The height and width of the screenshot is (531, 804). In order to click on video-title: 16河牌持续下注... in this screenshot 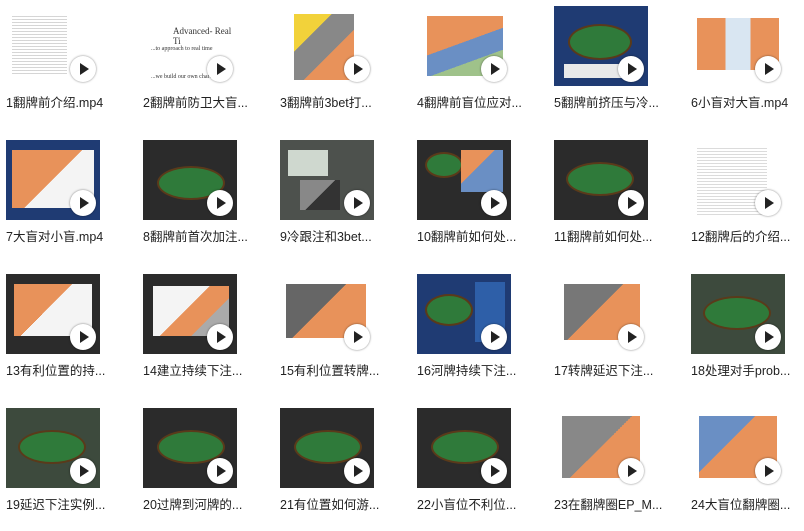, I will do `click(479, 369)`.